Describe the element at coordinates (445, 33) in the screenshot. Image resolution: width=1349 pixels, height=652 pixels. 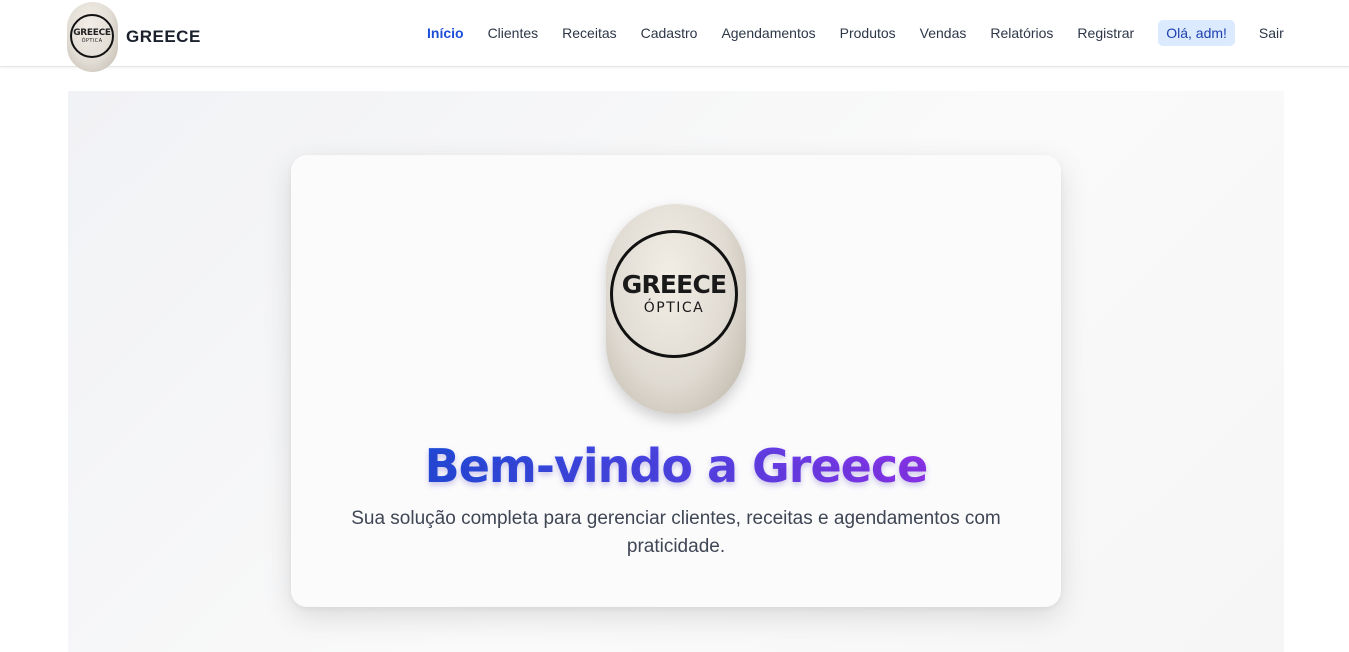
I see `nav-link-inicio: Início` at that location.